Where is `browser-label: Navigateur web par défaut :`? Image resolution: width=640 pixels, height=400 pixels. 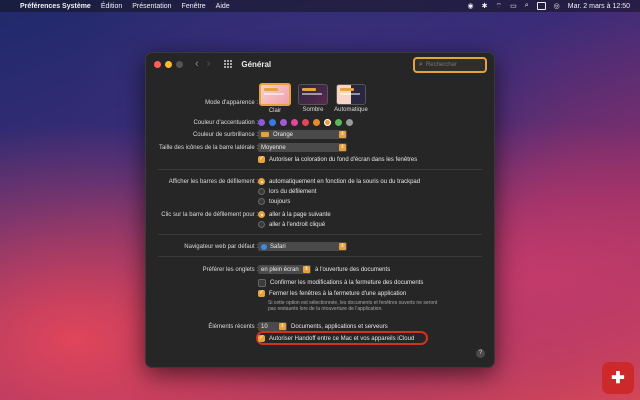
browser-label: Navigateur web par défaut : is located at coordinates (221, 247).